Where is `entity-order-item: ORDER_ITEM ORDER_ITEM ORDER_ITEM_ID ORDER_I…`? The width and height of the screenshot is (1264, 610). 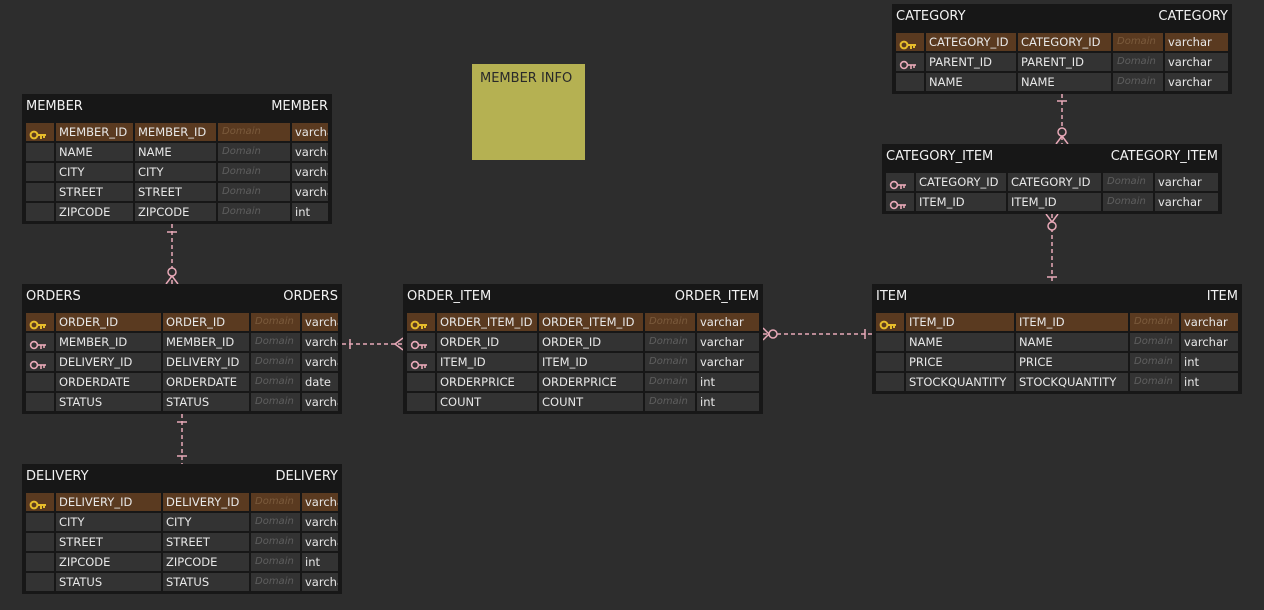 entity-order-item: ORDER_ITEM ORDER_ITEM ORDER_ITEM_ID ORDER_I… is located at coordinates (583, 349).